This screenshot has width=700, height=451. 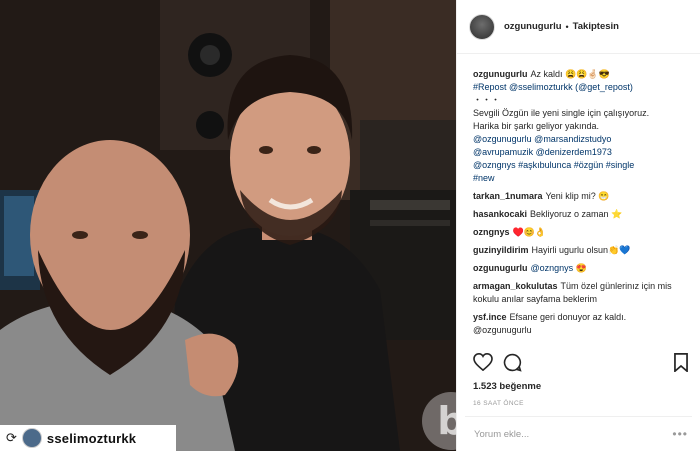 What do you see at coordinates (558, 268) in the screenshot?
I see `comment-text: @ozngnys 😍` at bounding box center [558, 268].